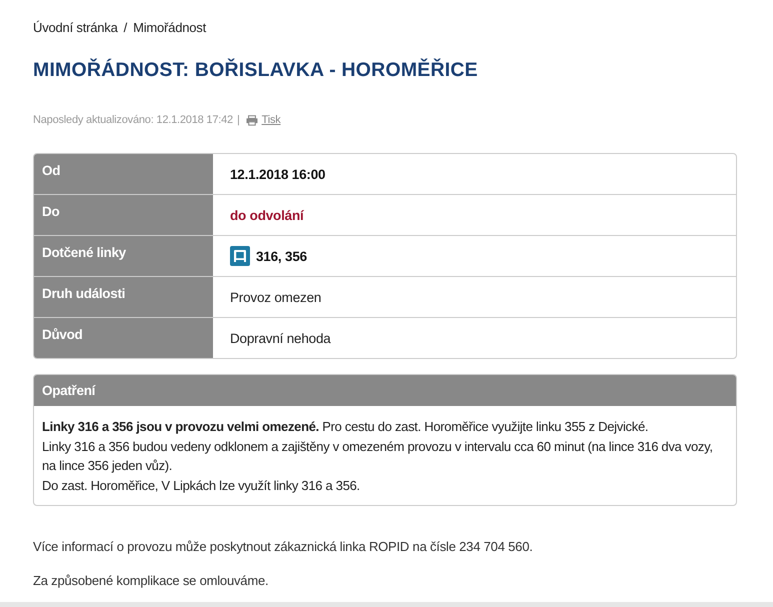 This screenshot has height=607, width=773. What do you see at coordinates (281, 256) in the screenshot?
I see `detail-value: 316, 356` at bounding box center [281, 256].